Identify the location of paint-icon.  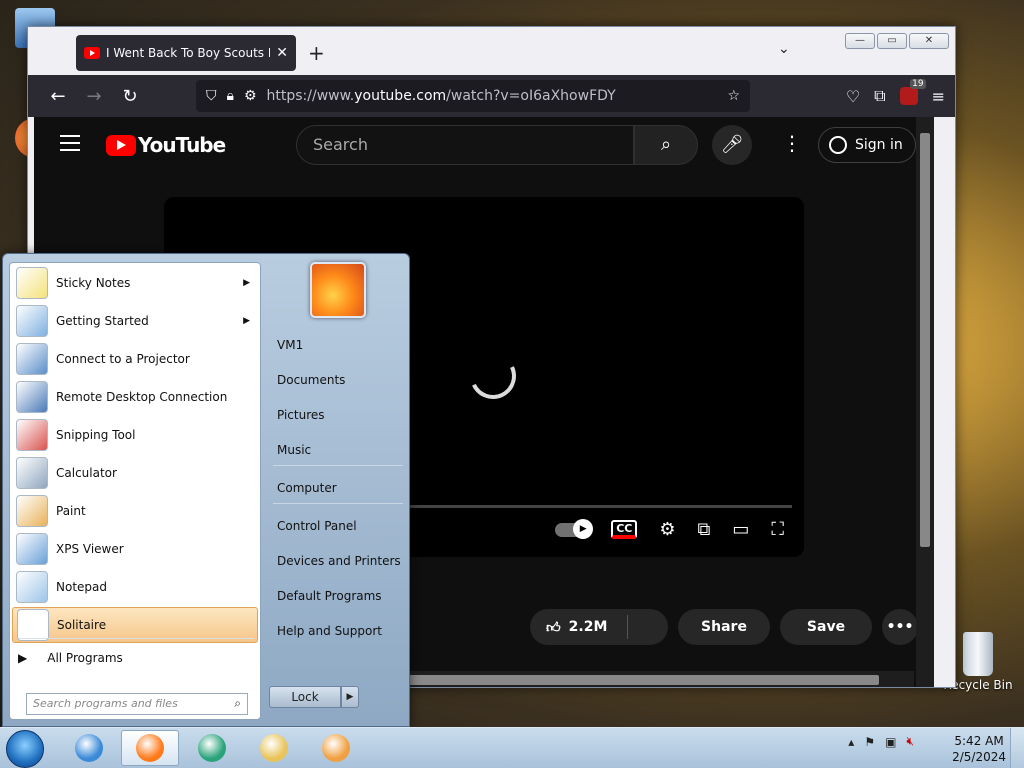
(32, 511).